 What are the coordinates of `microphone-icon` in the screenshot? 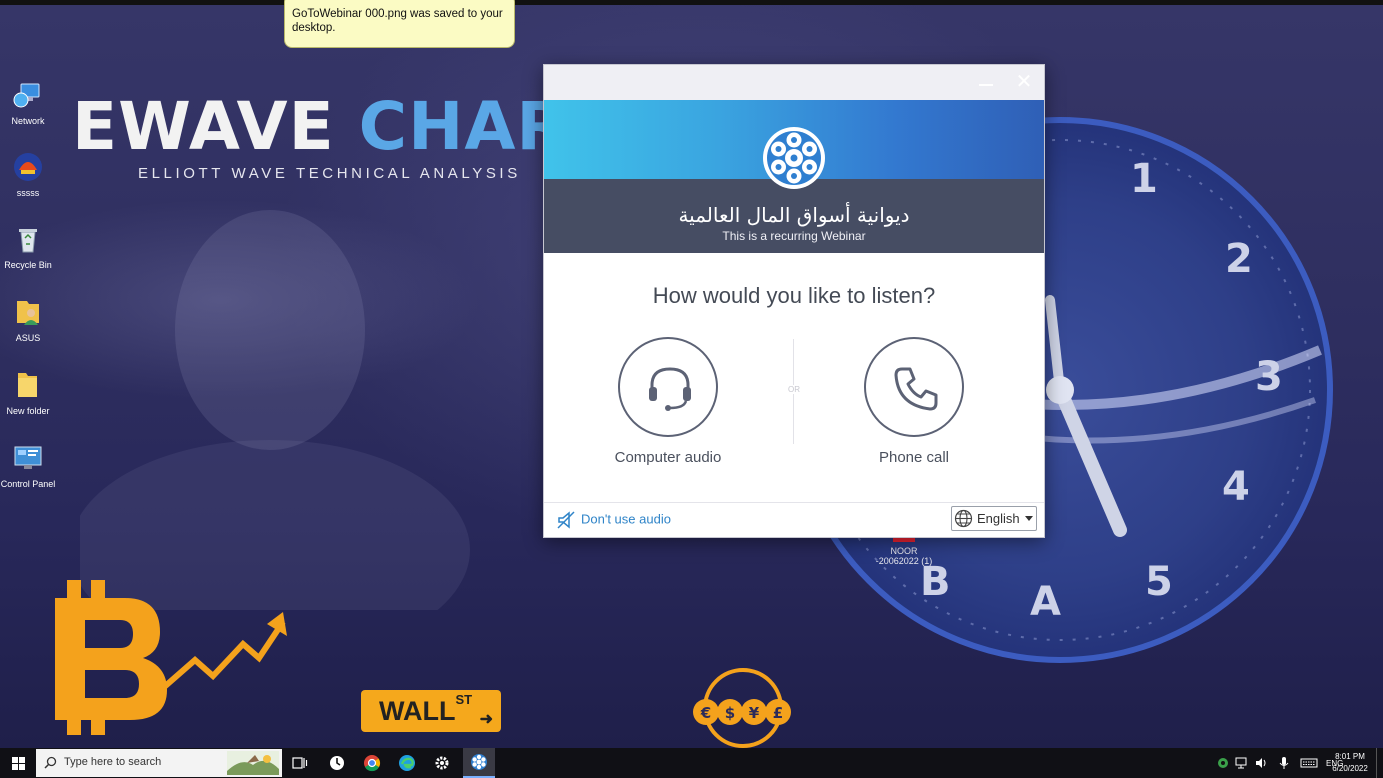 It's located at (1284, 763).